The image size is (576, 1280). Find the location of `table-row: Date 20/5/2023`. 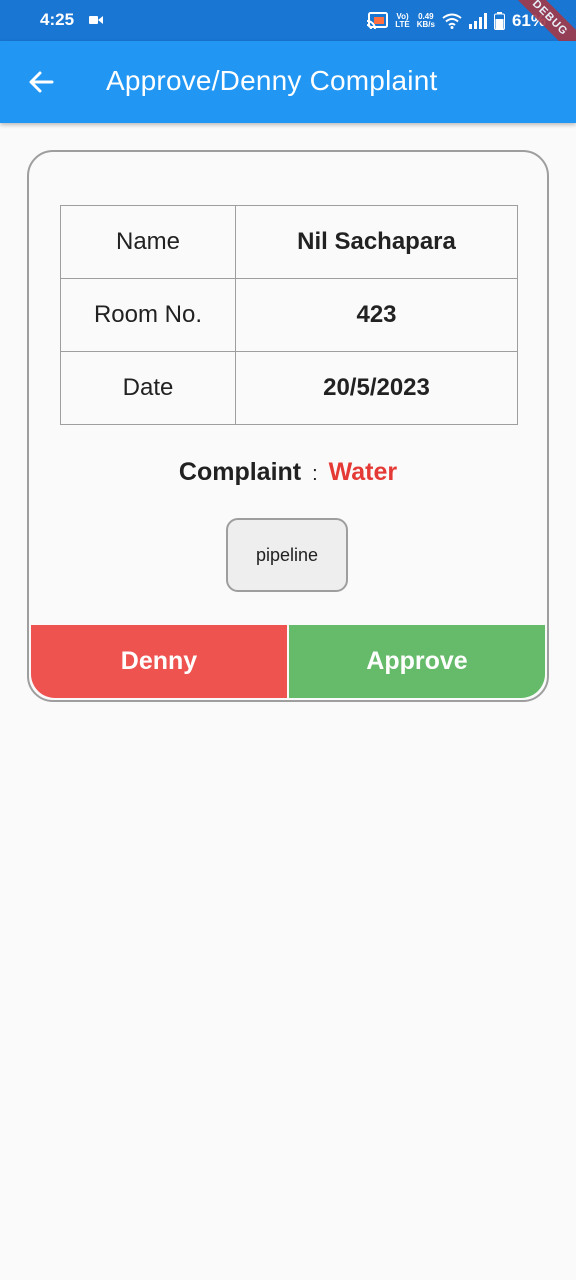

table-row: Date 20/5/2023 is located at coordinates (289, 388).